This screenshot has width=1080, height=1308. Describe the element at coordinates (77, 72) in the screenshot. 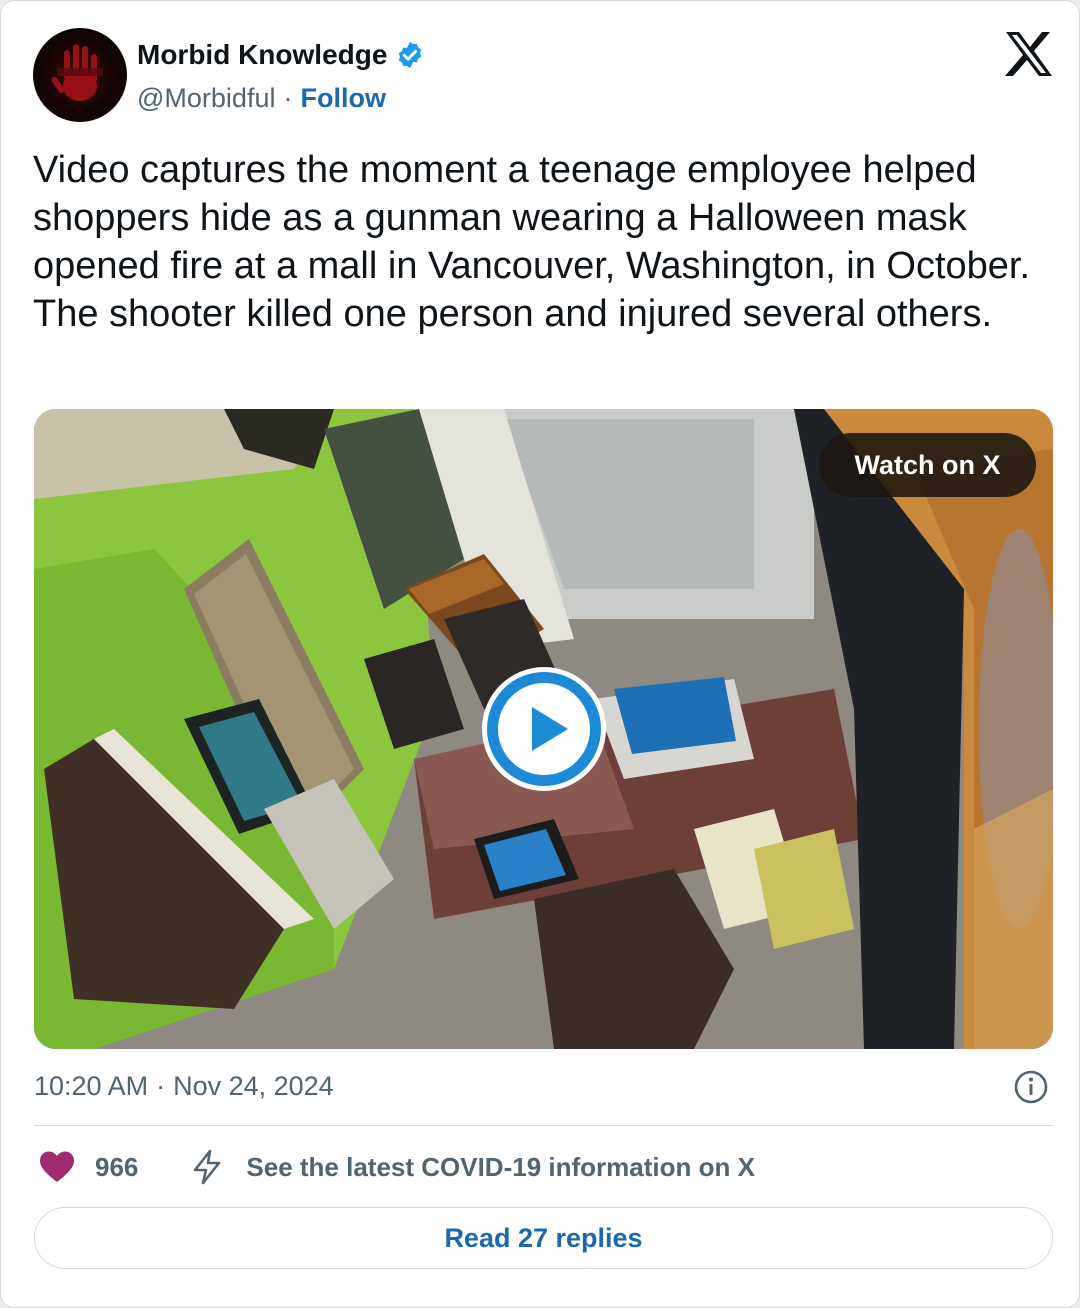

I see `red-handprint-avatar-icon` at that location.